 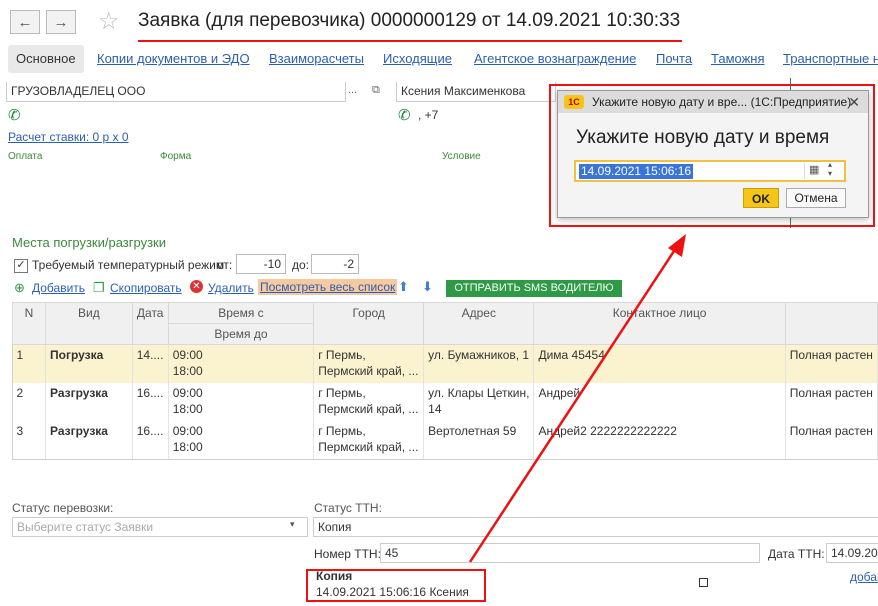 I want to click on arrow-line, so click(x=573, y=405).